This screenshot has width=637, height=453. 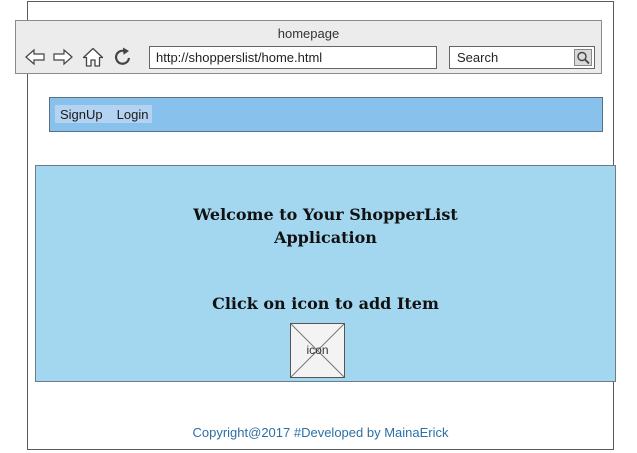 What do you see at coordinates (326, 114) in the screenshot?
I see `top-navbar: SignUp Login` at bounding box center [326, 114].